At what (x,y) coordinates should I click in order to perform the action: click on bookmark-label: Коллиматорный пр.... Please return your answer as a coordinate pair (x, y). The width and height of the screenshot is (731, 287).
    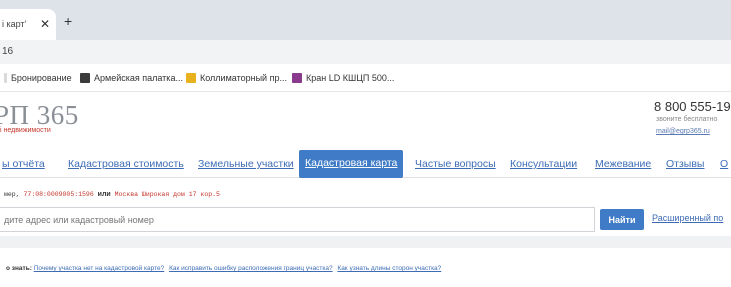
    Looking at the image, I should click on (243, 78).